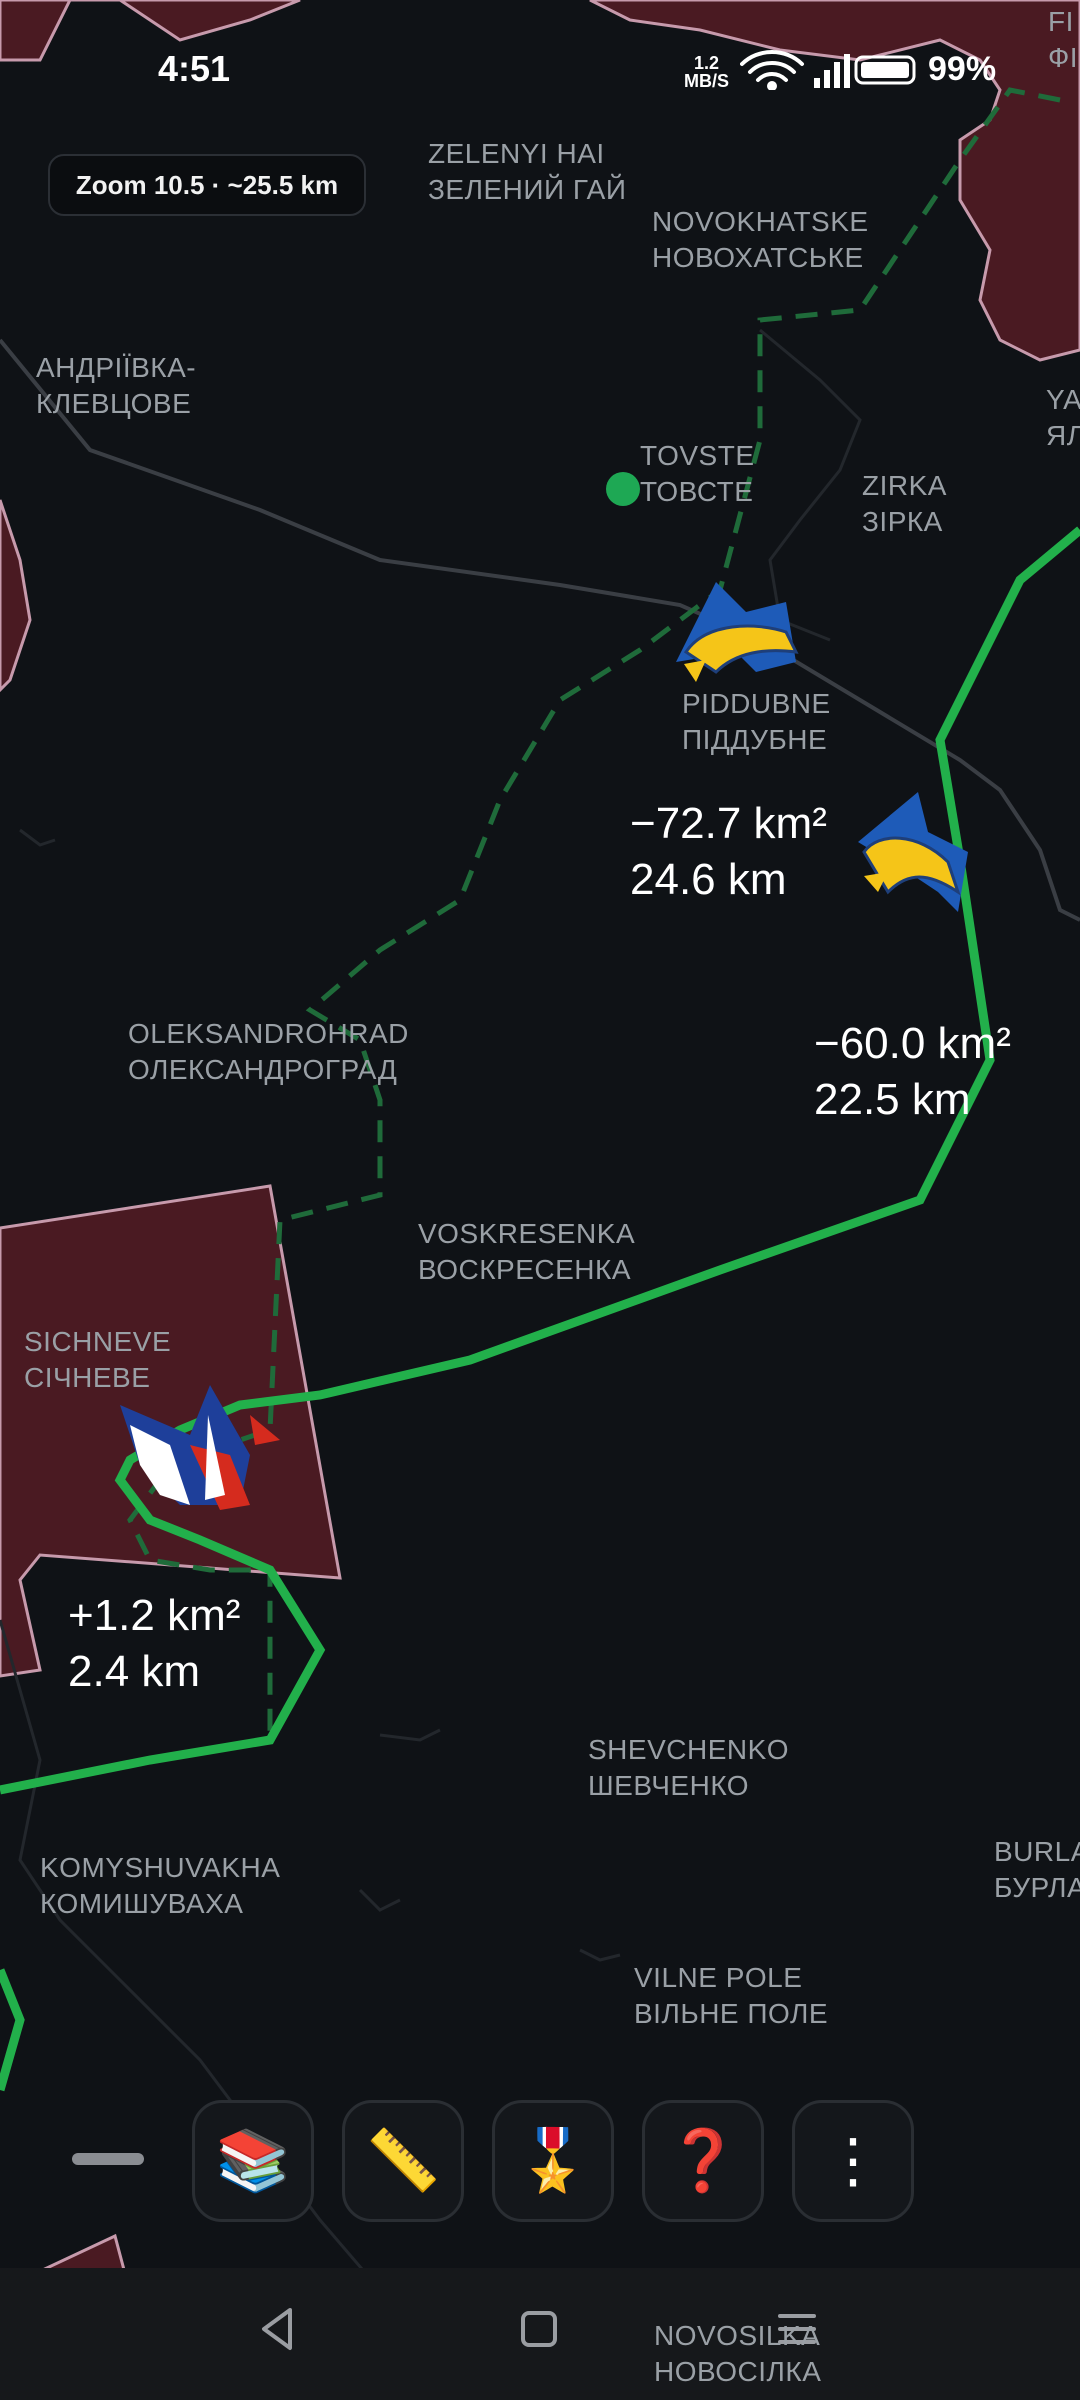 This screenshot has width=1080, height=2400. Describe the element at coordinates (279, 2329) in the screenshot. I see `back-icon` at that location.